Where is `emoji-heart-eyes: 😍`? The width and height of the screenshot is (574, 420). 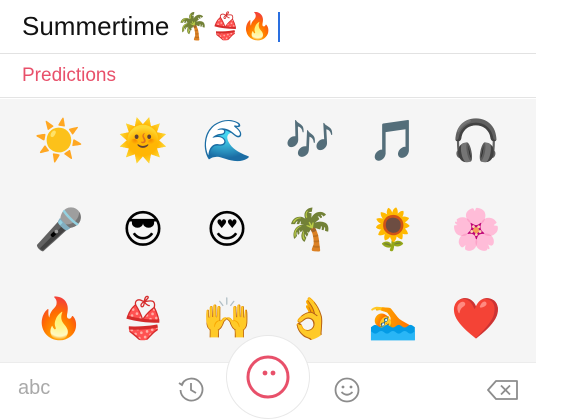
emoji-heart-eyes: 😍 is located at coordinates (227, 230).